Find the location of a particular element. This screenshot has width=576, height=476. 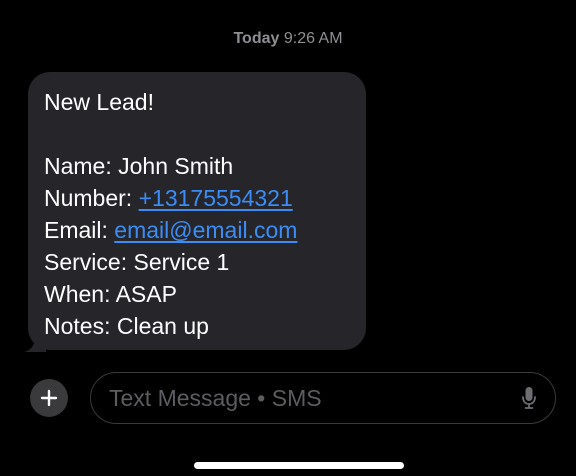

lead-email-line: Email: email@email.com is located at coordinates (196, 230).